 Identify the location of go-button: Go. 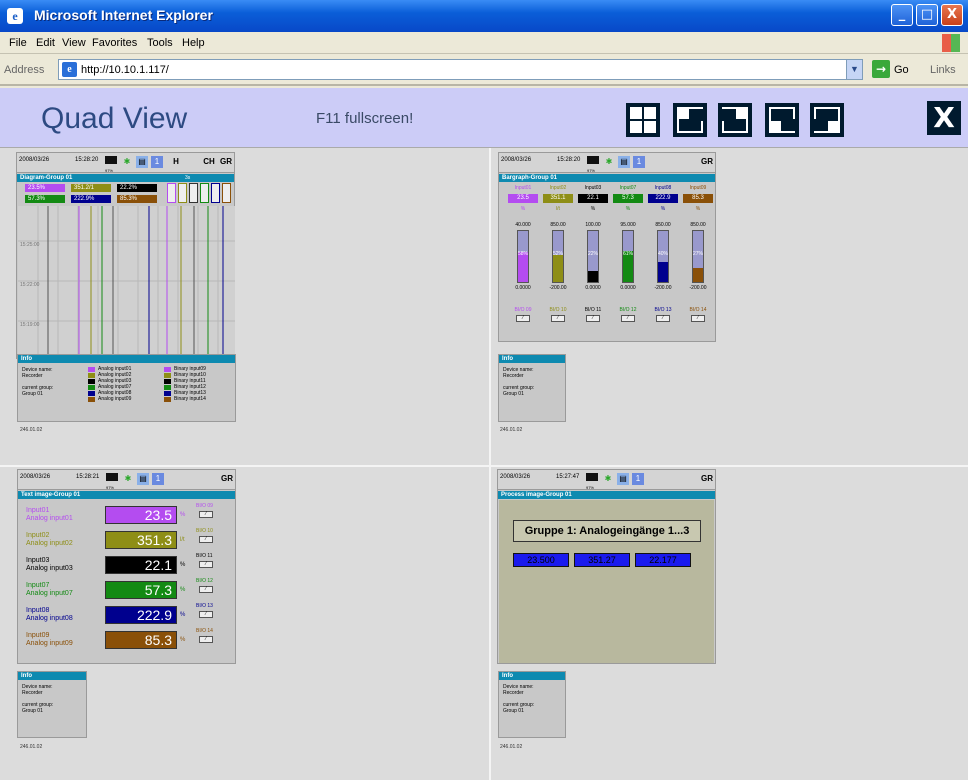
(901, 70).